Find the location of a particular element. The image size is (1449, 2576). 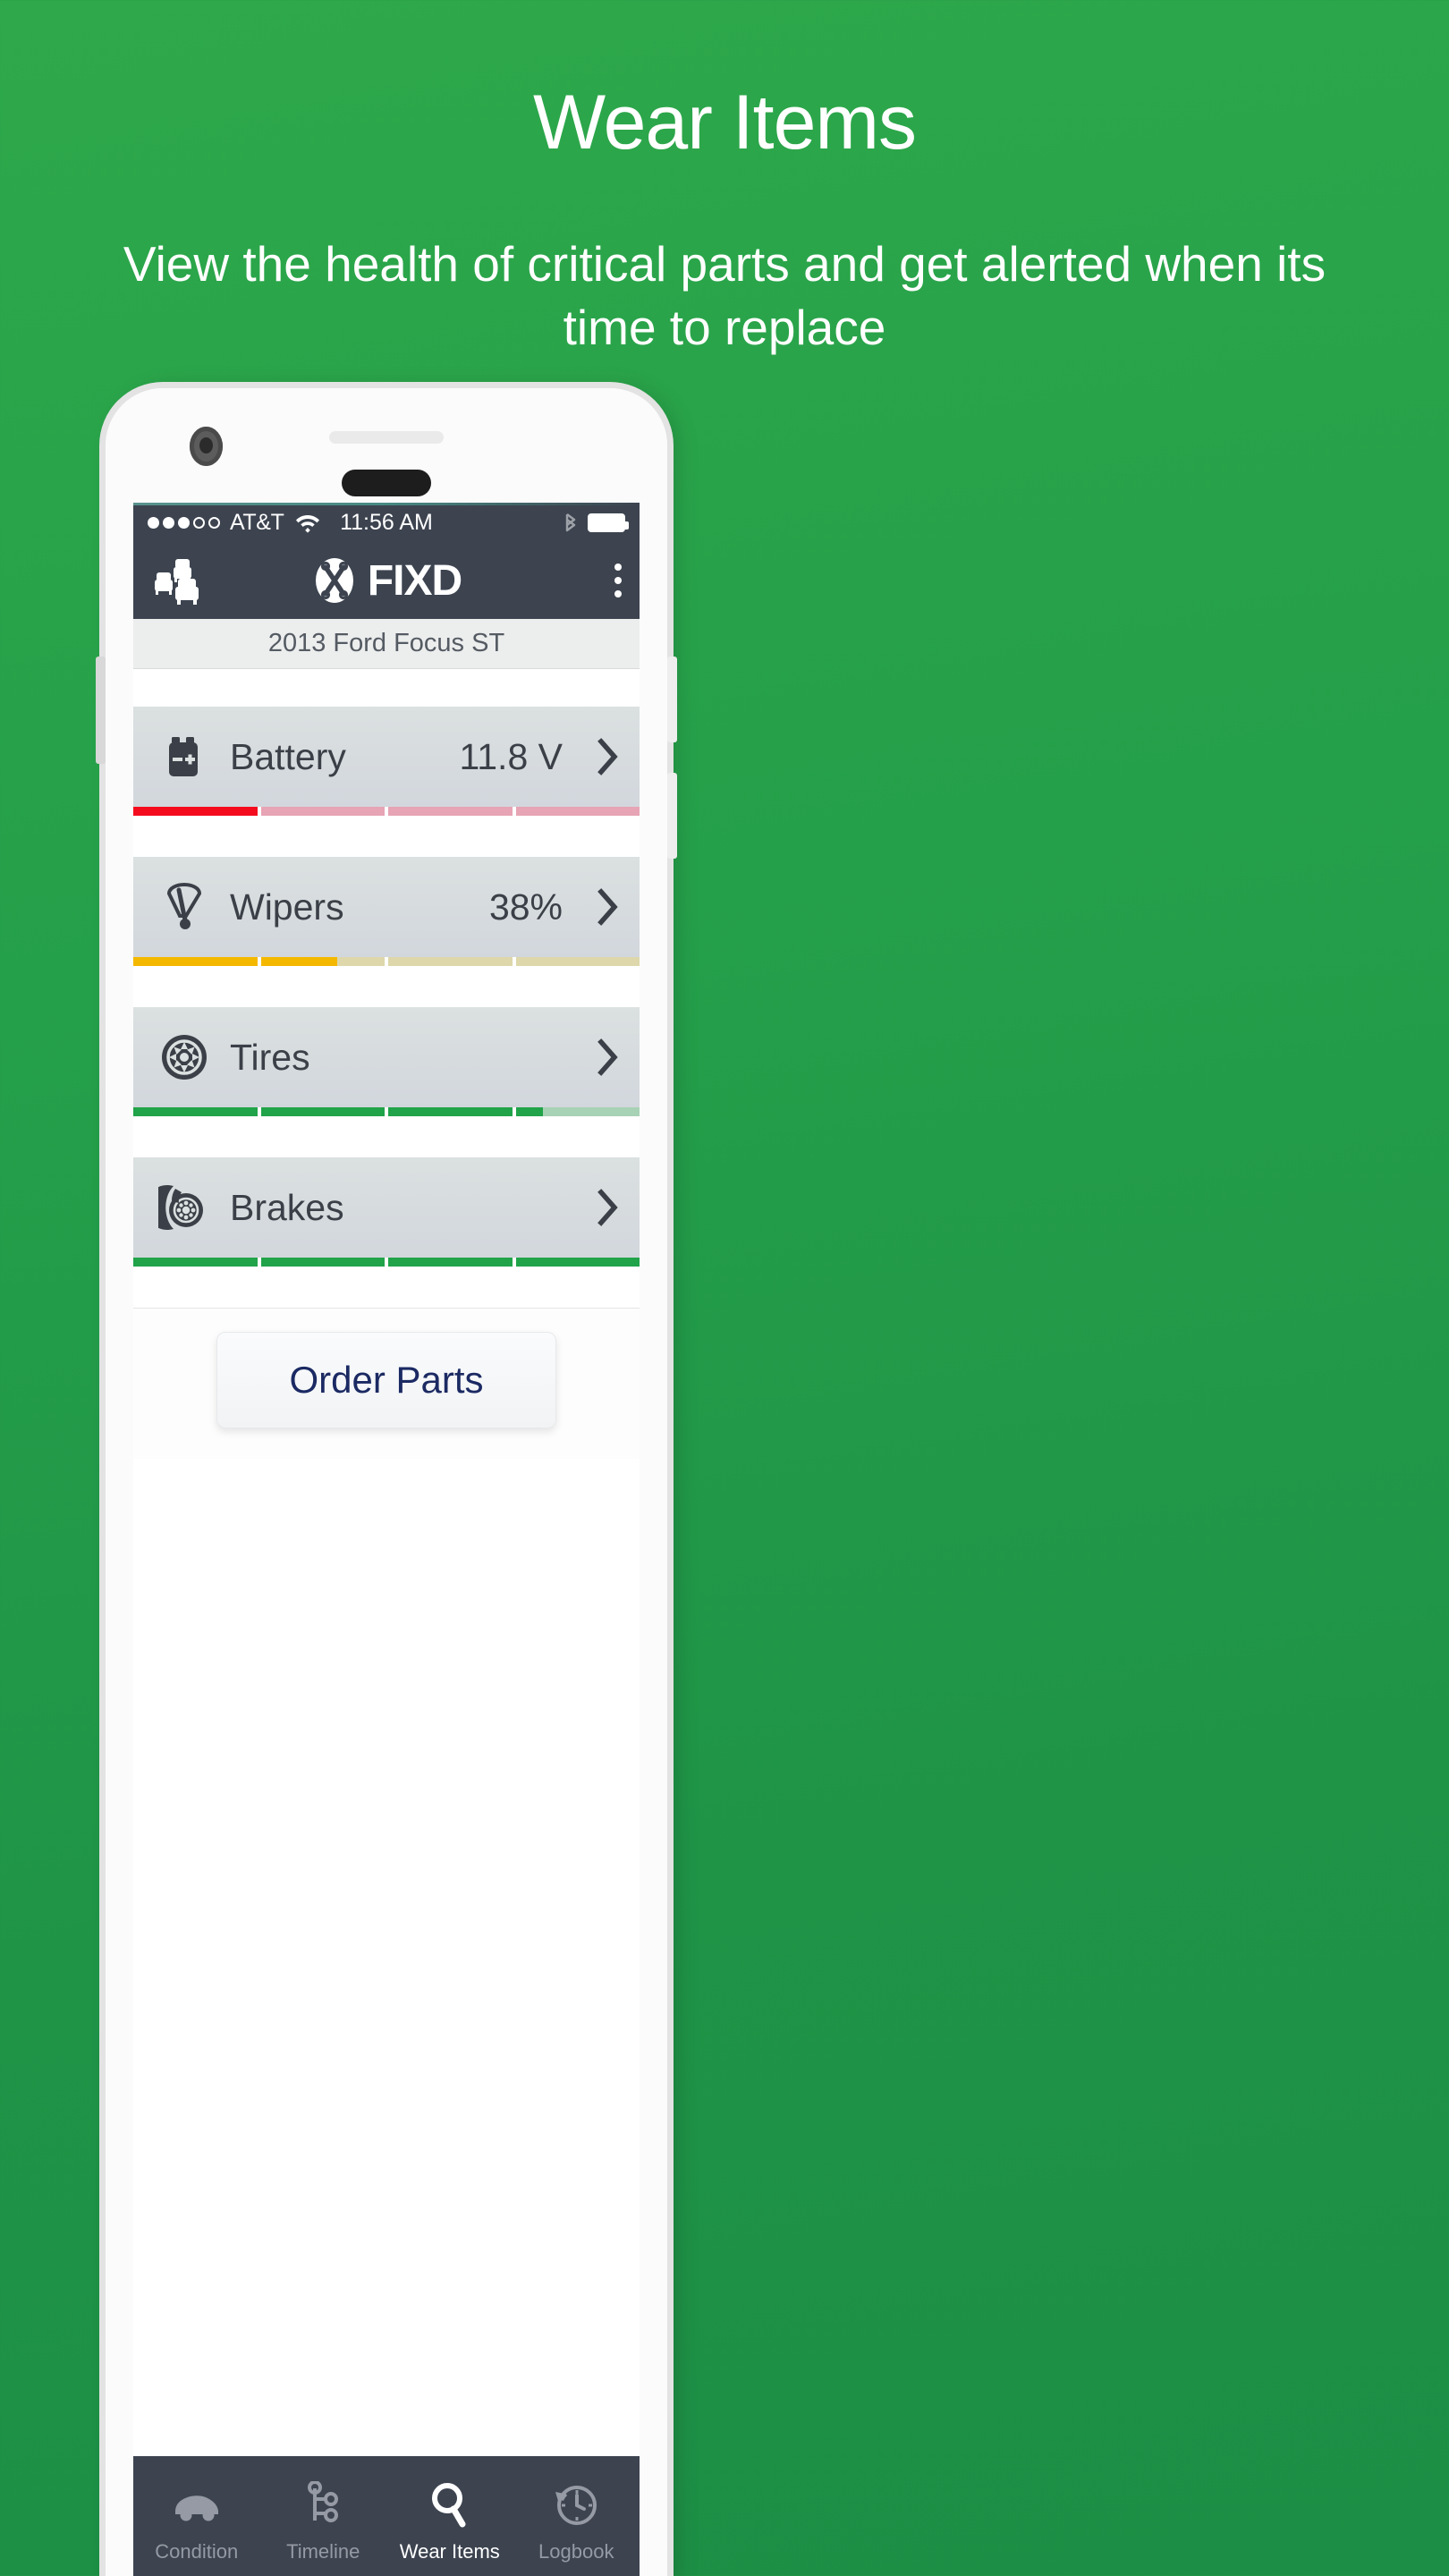

nav-item-timeline: Timeline is located at coordinates (323, 2516).